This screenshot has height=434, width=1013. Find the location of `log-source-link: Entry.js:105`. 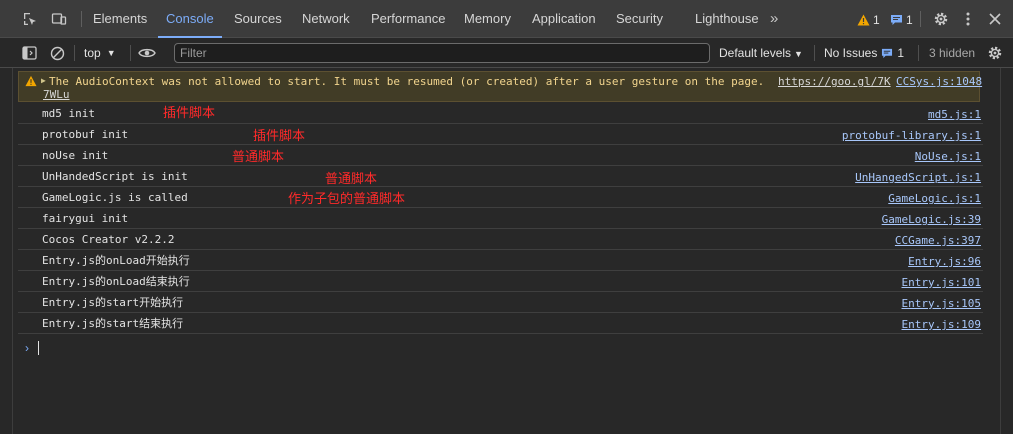

log-source-link: Entry.js:105 is located at coordinates (941, 303).